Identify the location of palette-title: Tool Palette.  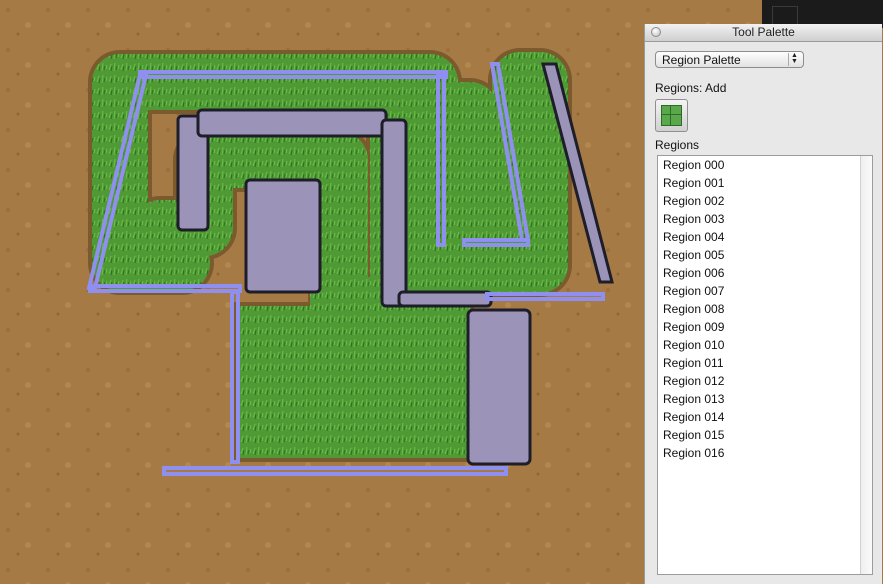
(763, 32).